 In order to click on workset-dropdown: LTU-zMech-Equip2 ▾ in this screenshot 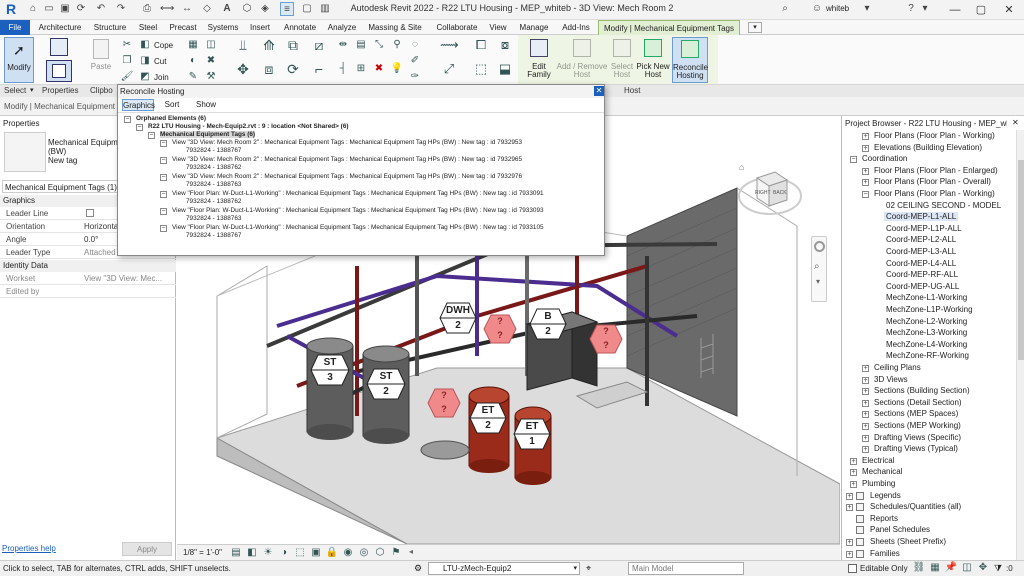, I will do `click(504, 568)`.